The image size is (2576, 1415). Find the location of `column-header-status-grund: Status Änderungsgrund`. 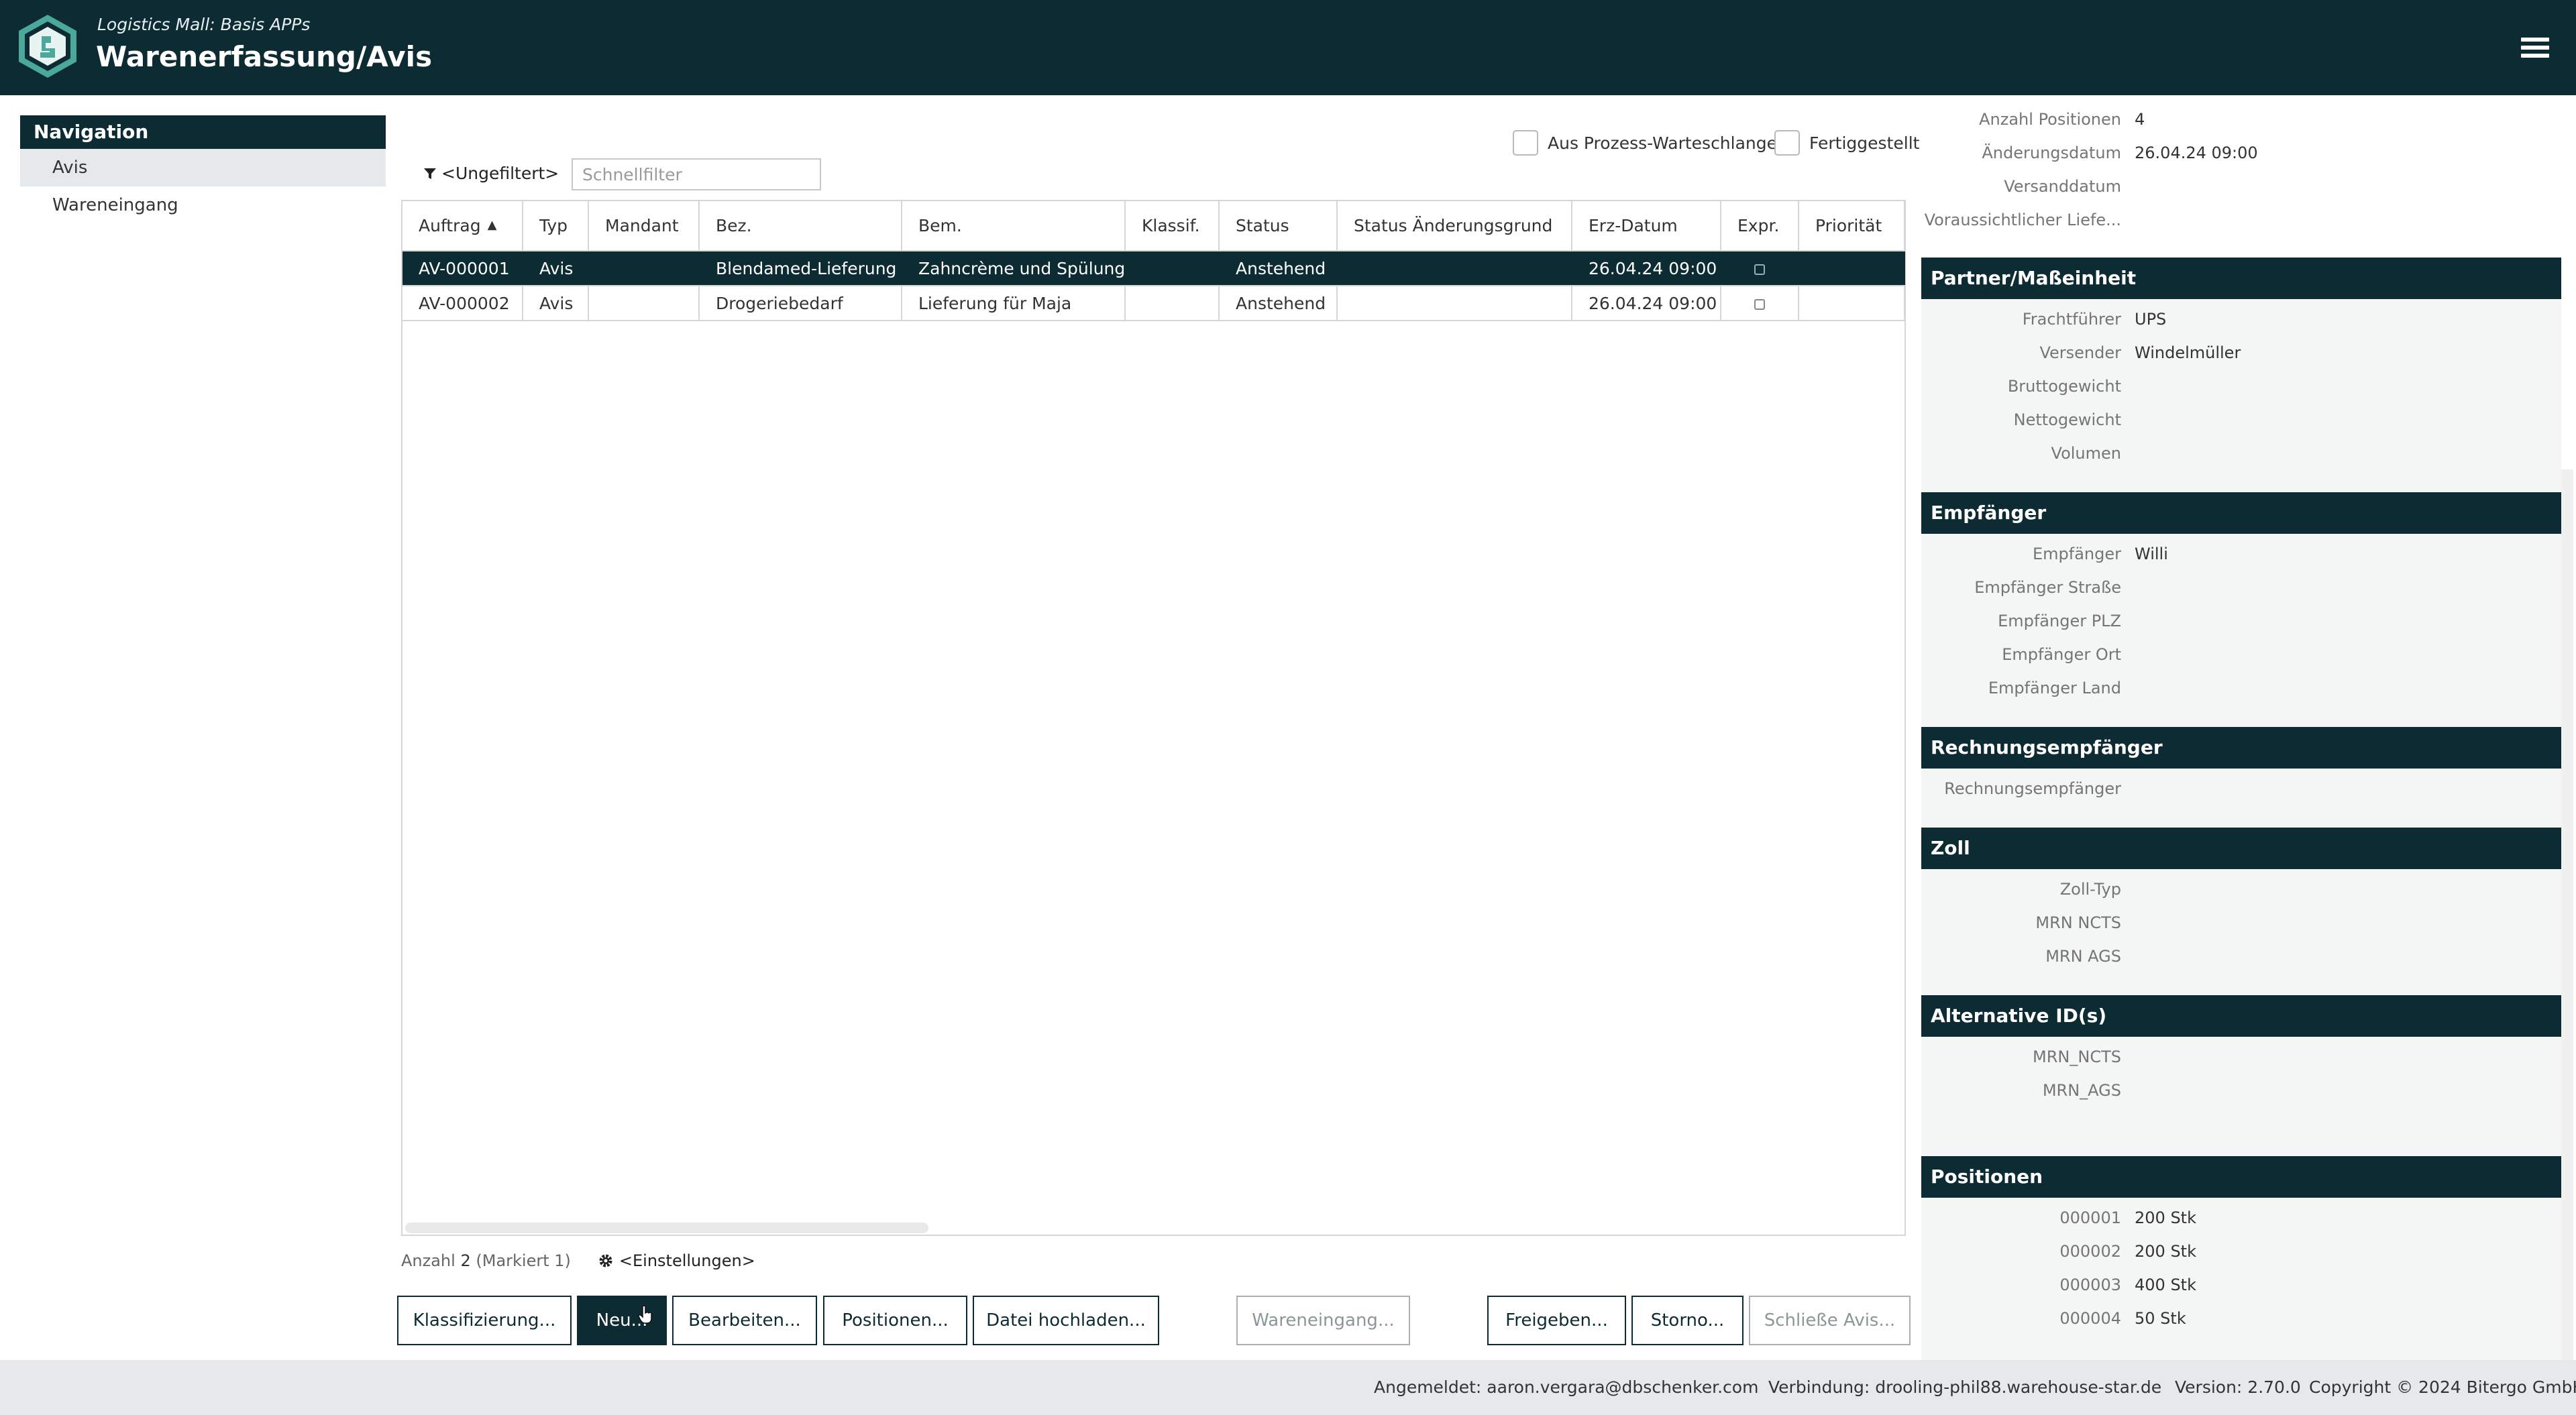

column-header-status-grund: Status Änderungsgrund is located at coordinates (1454, 226).